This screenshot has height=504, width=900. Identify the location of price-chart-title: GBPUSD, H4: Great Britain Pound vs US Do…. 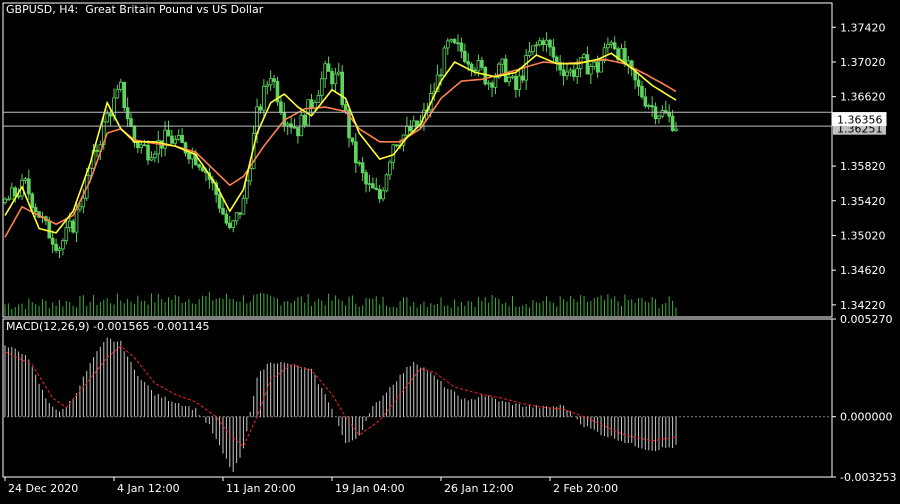
(135, 9).